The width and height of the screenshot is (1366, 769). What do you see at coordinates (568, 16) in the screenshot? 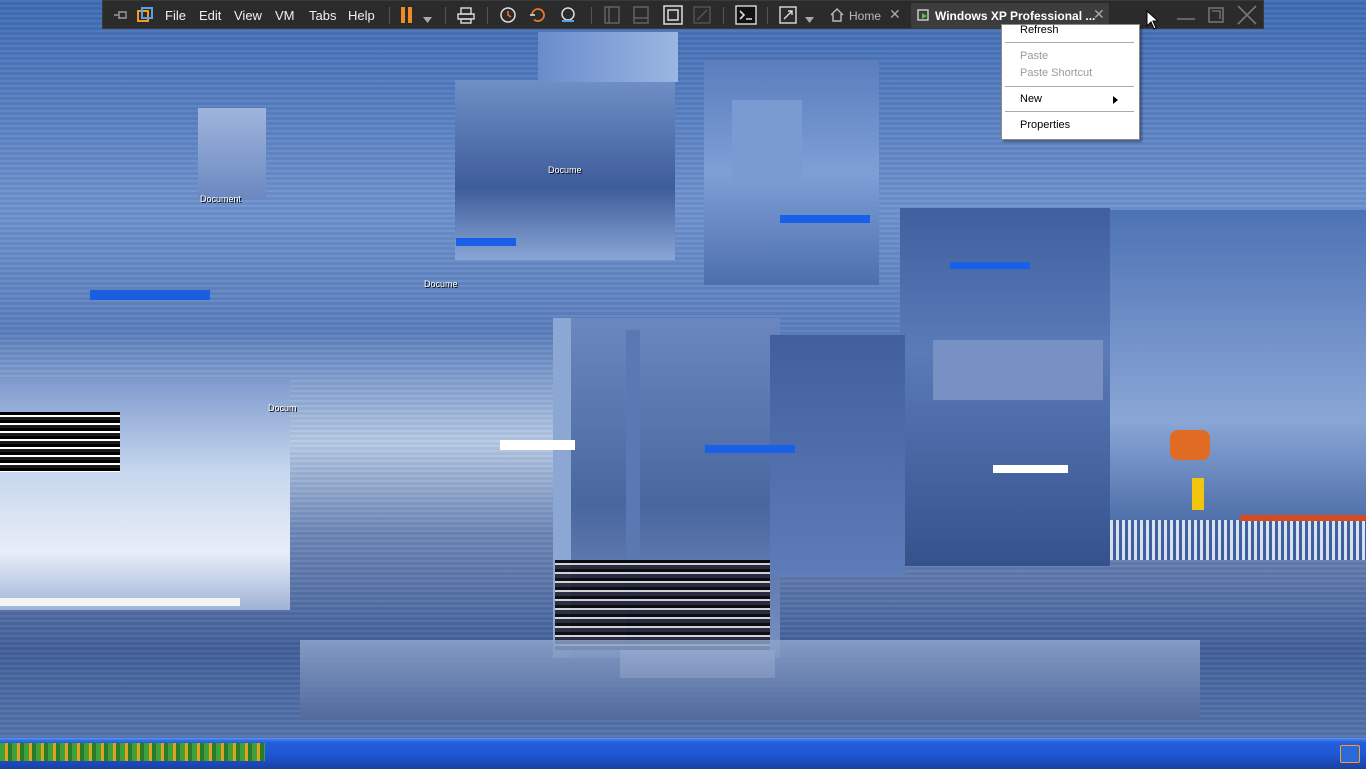
I see `snapshot-manager-icon` at bounding box center [568, 16].